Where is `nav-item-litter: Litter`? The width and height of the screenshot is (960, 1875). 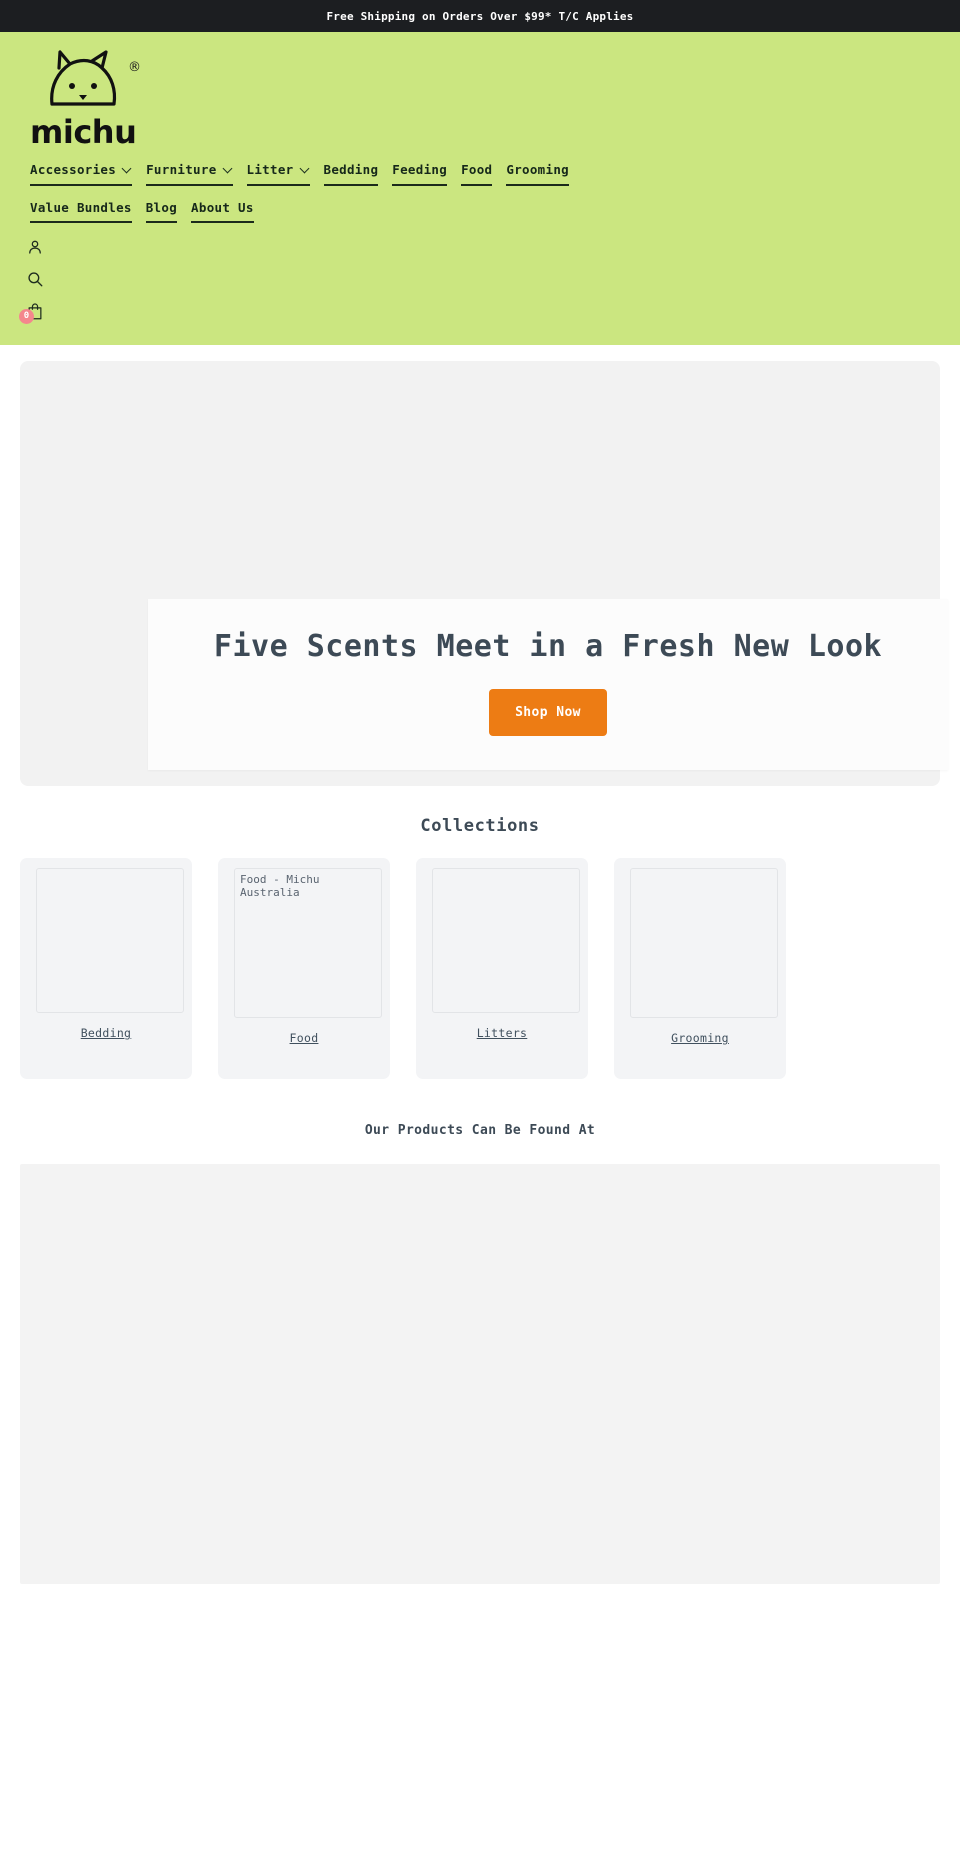 nav-item-litter: Litter is located at coordinates (278, 173).